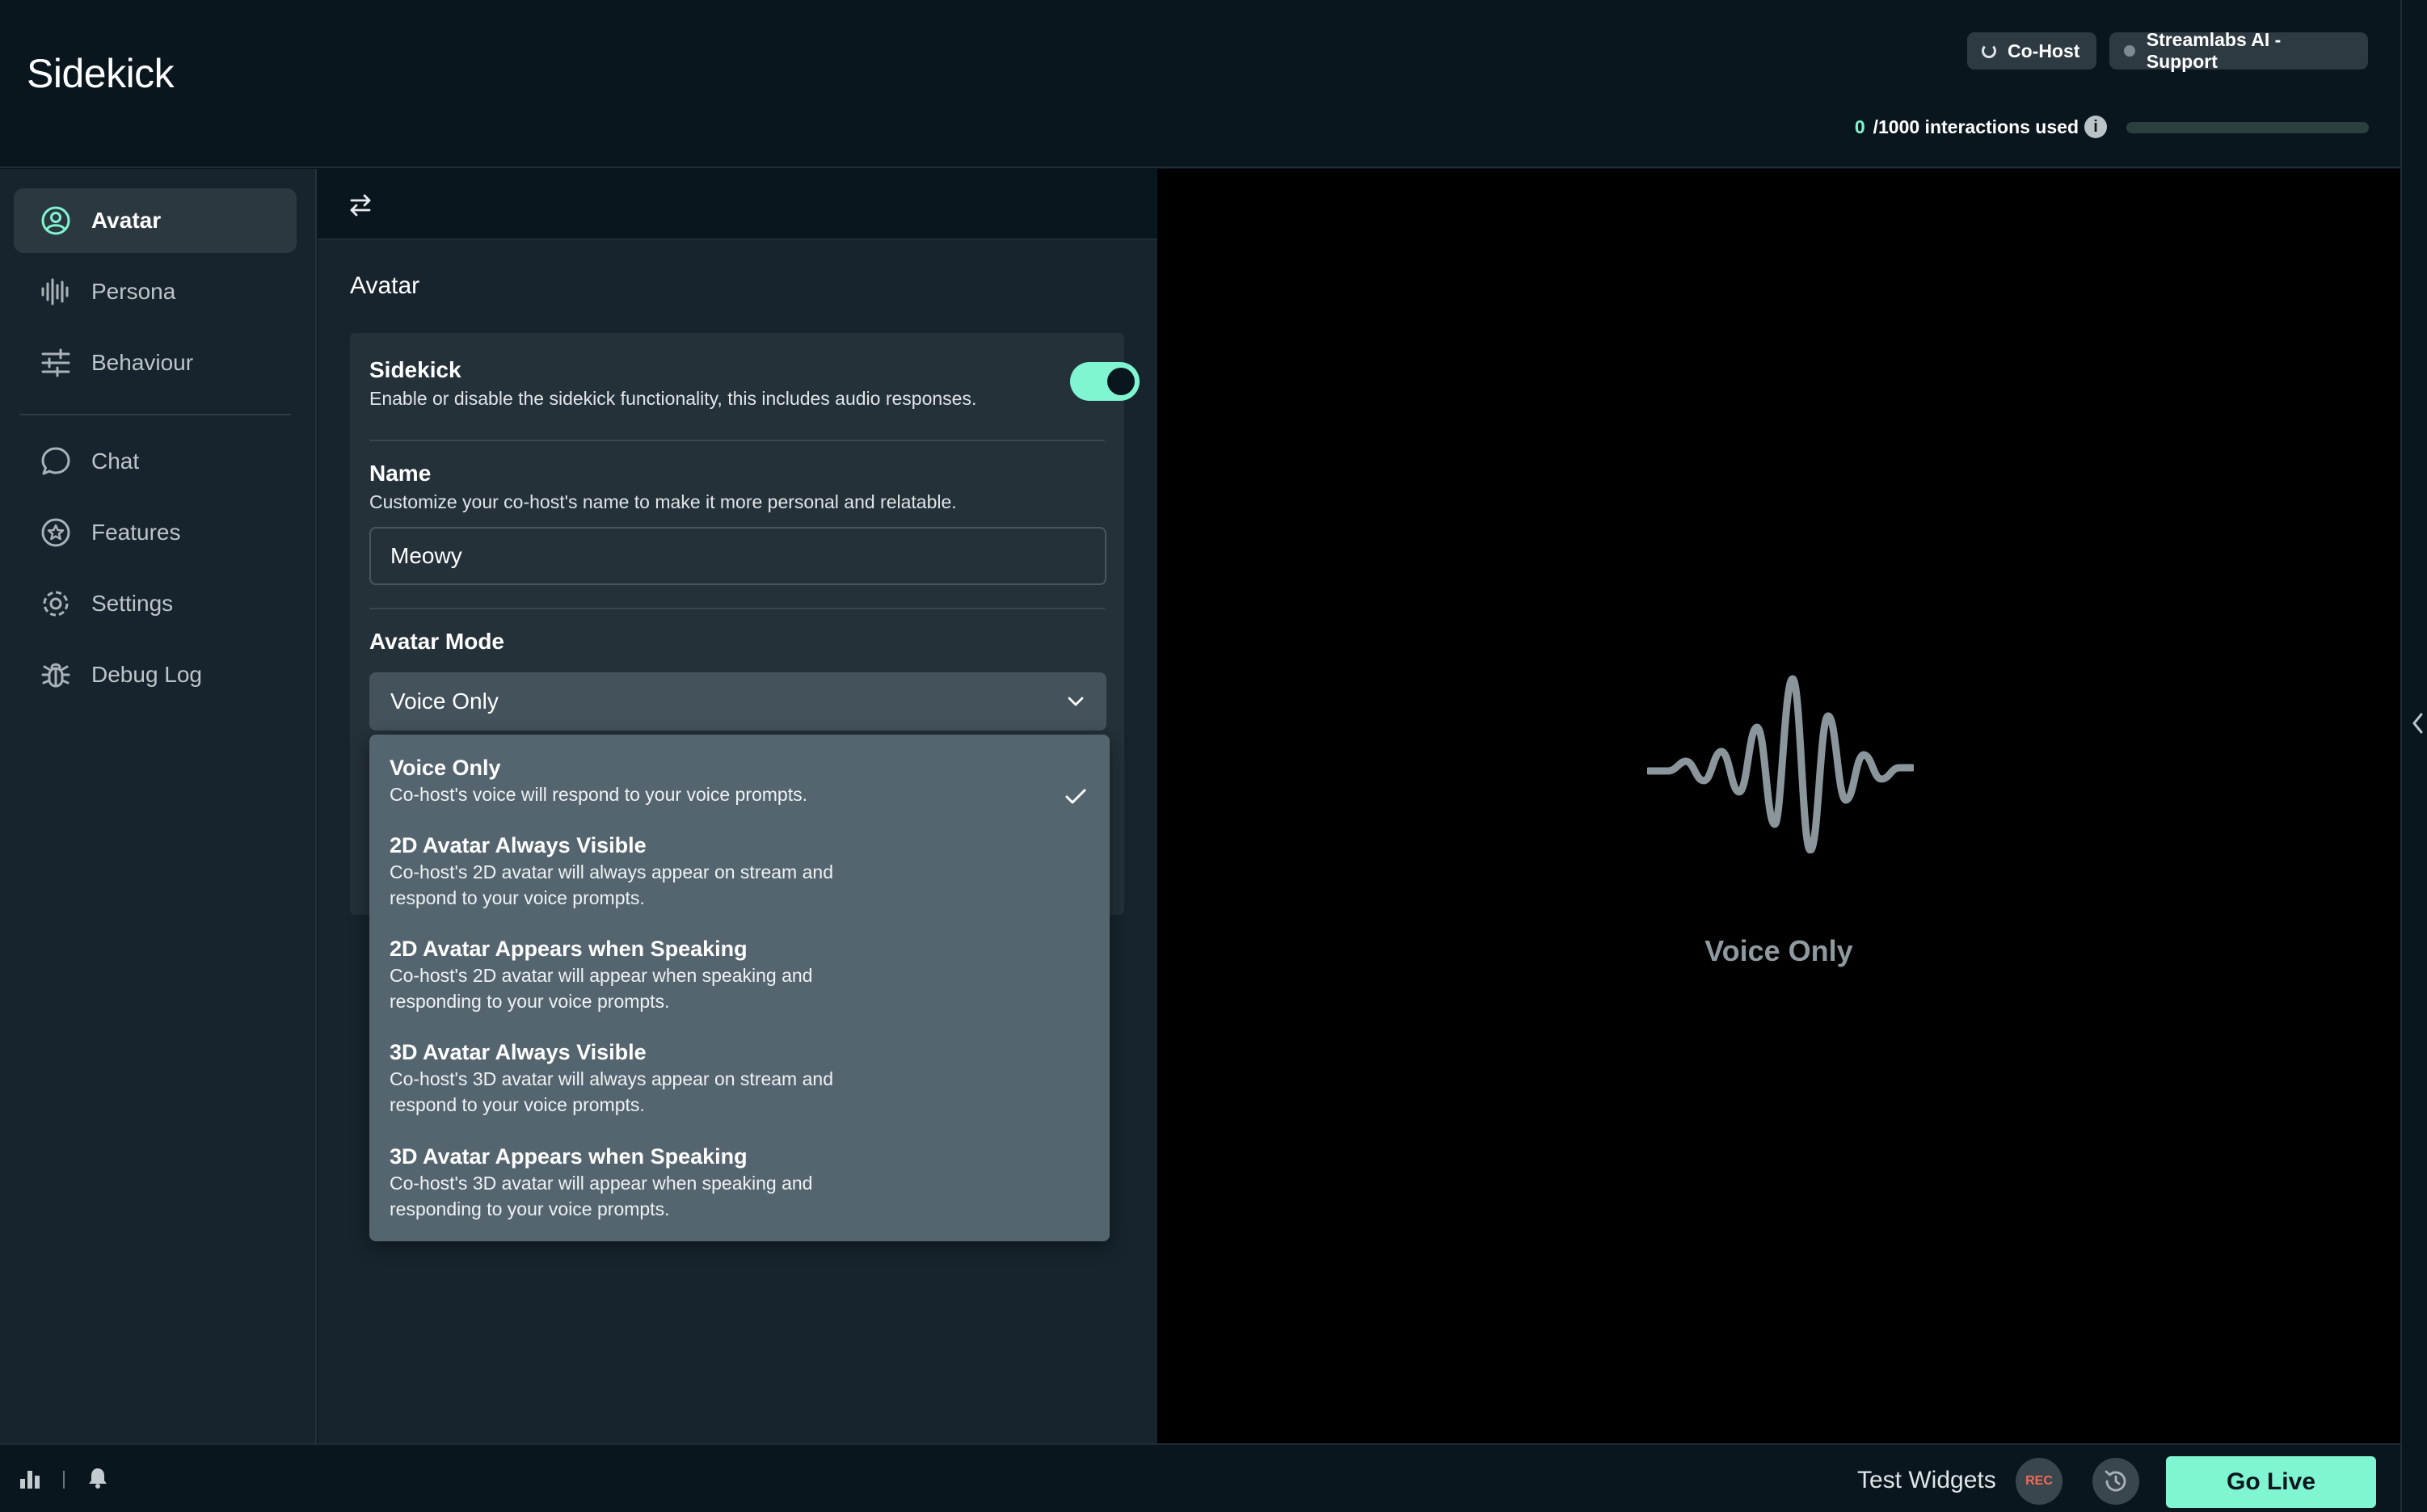 The height and width of the screenshot is (1512, 2427). What do you see at coordinates (1859, 126) in the screenshot?
I see `usage-used-count: 0` at bounding box center [1859, 126].